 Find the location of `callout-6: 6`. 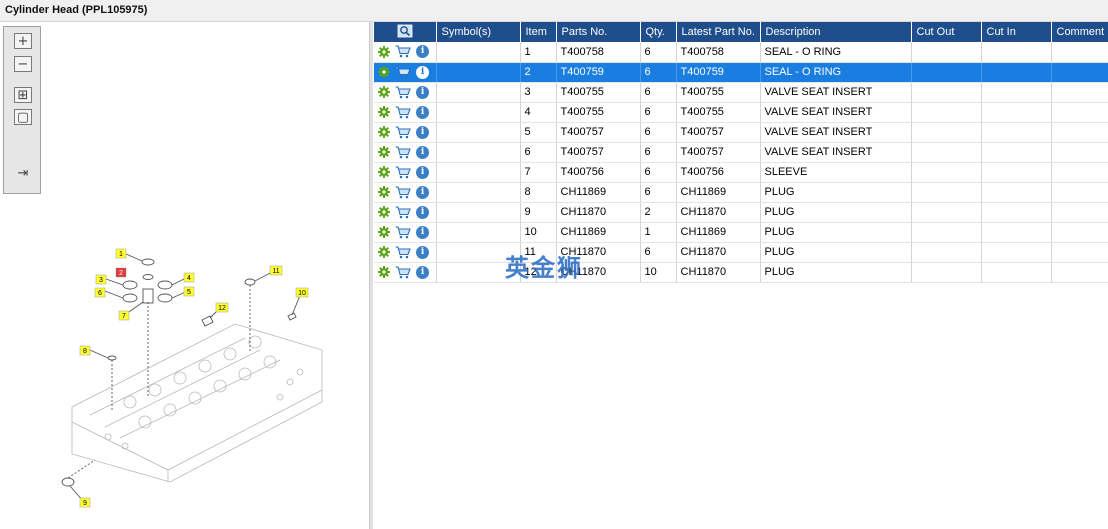

callout-6: 6 is located at coordinates (100, 292).